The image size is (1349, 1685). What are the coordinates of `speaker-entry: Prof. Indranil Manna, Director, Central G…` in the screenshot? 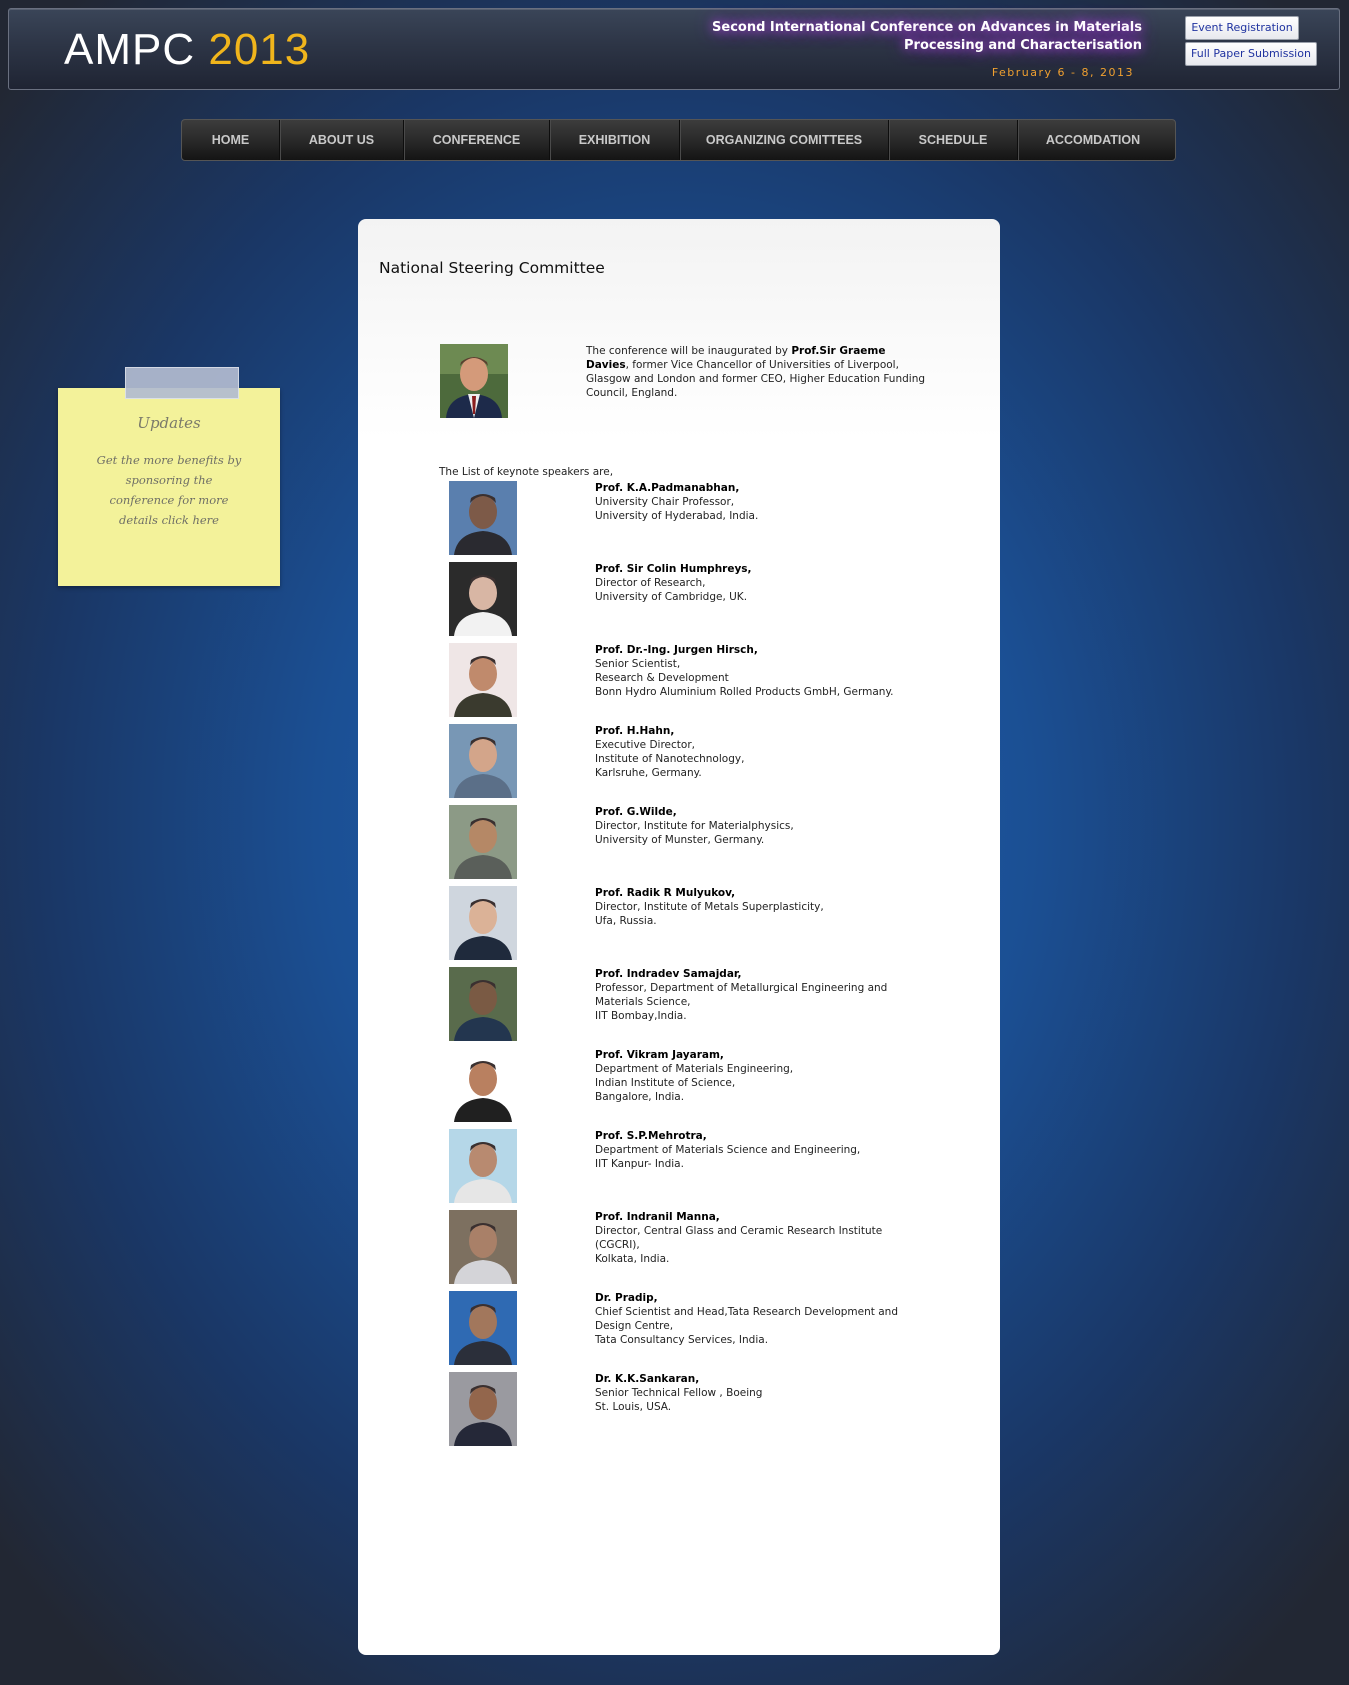 It's located at (729, 1250).